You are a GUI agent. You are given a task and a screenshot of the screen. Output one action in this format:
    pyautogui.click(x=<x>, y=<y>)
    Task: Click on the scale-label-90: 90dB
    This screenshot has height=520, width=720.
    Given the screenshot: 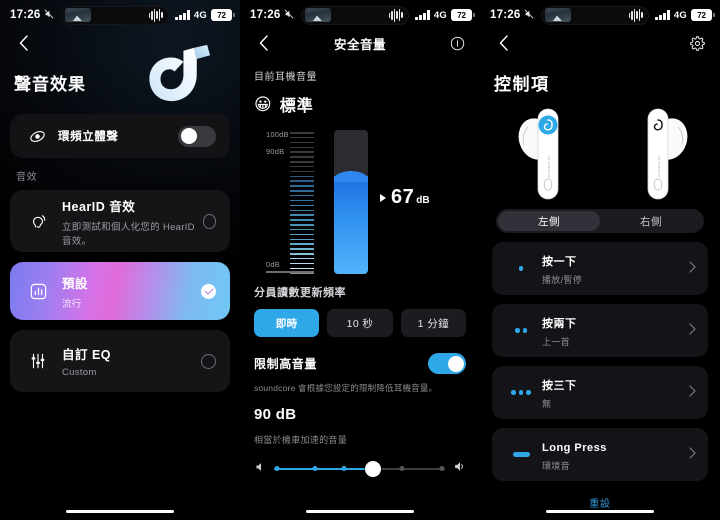 What is the action you would take?
    pyautogui.click(x=275, y=151)
    